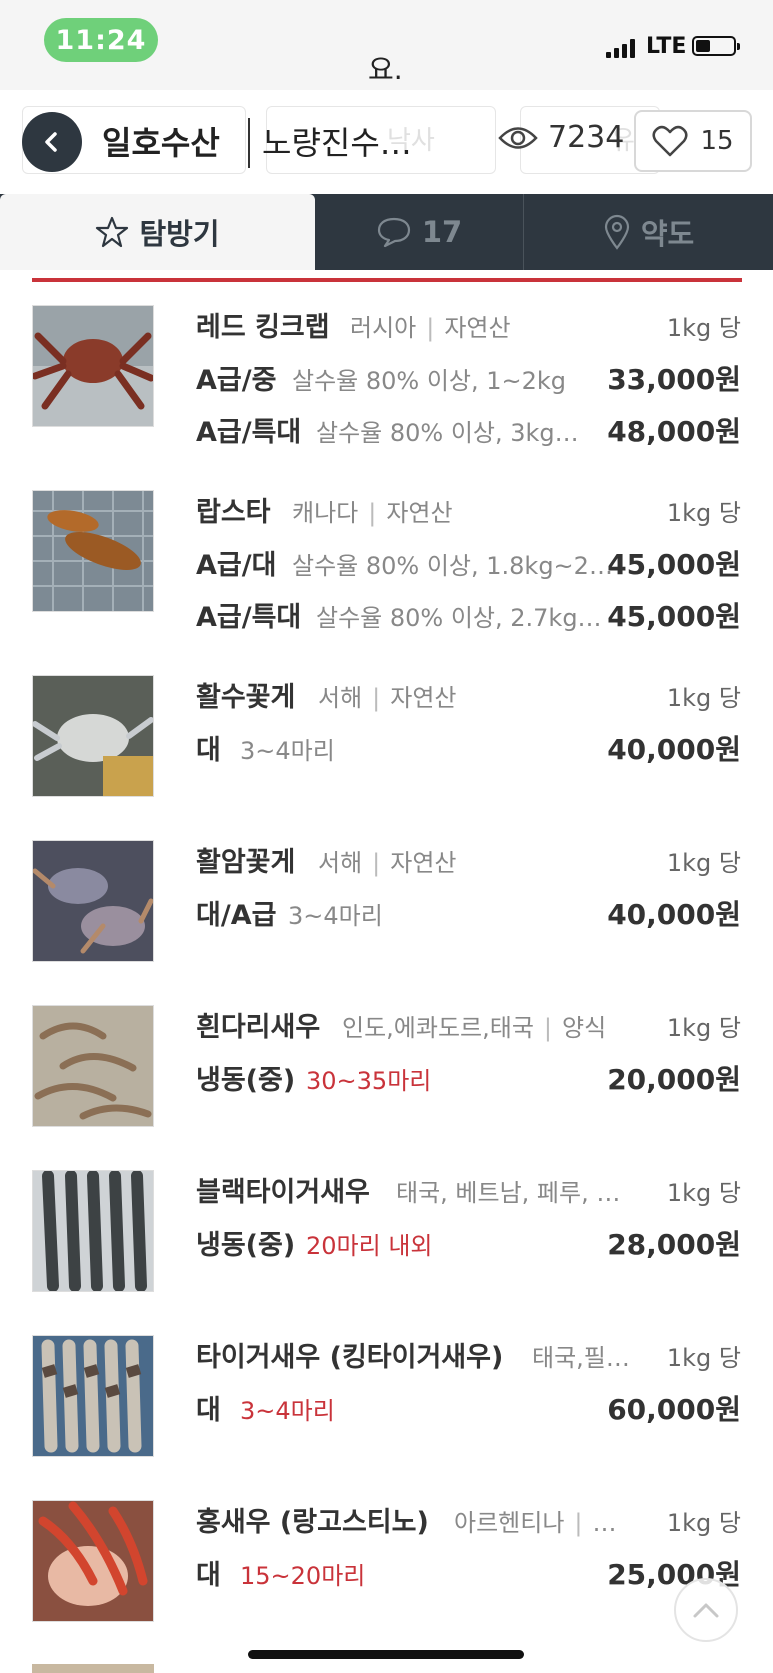 Image resolution: width=773 pixels, height=1673 pixels. I want to click on list-item: 활암꽃게 서해 | 자연산 1kg 당 대/A급 3~4마리 40,000원, so click(386, 919).